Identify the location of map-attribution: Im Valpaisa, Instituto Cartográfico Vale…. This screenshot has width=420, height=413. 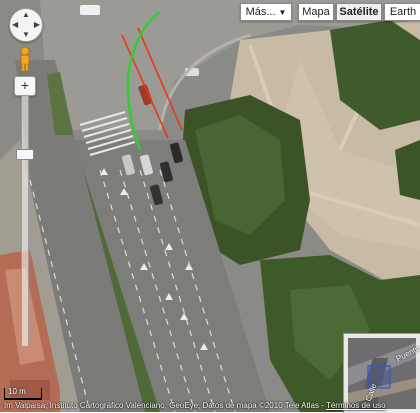
(195, 405).